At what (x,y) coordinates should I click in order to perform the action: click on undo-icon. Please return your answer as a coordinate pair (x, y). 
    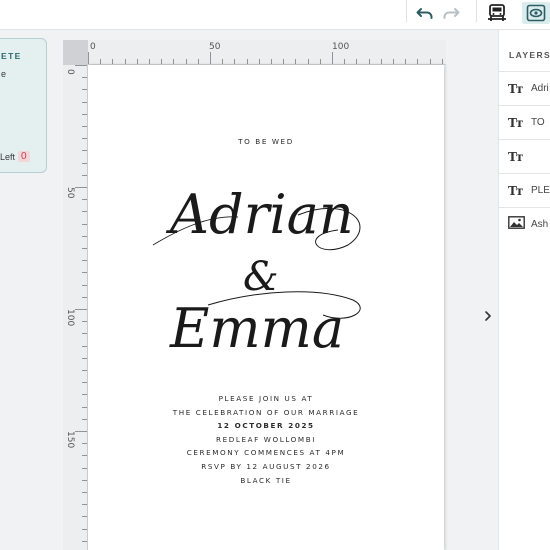
    Looking at the image, I should click on (425, 13).